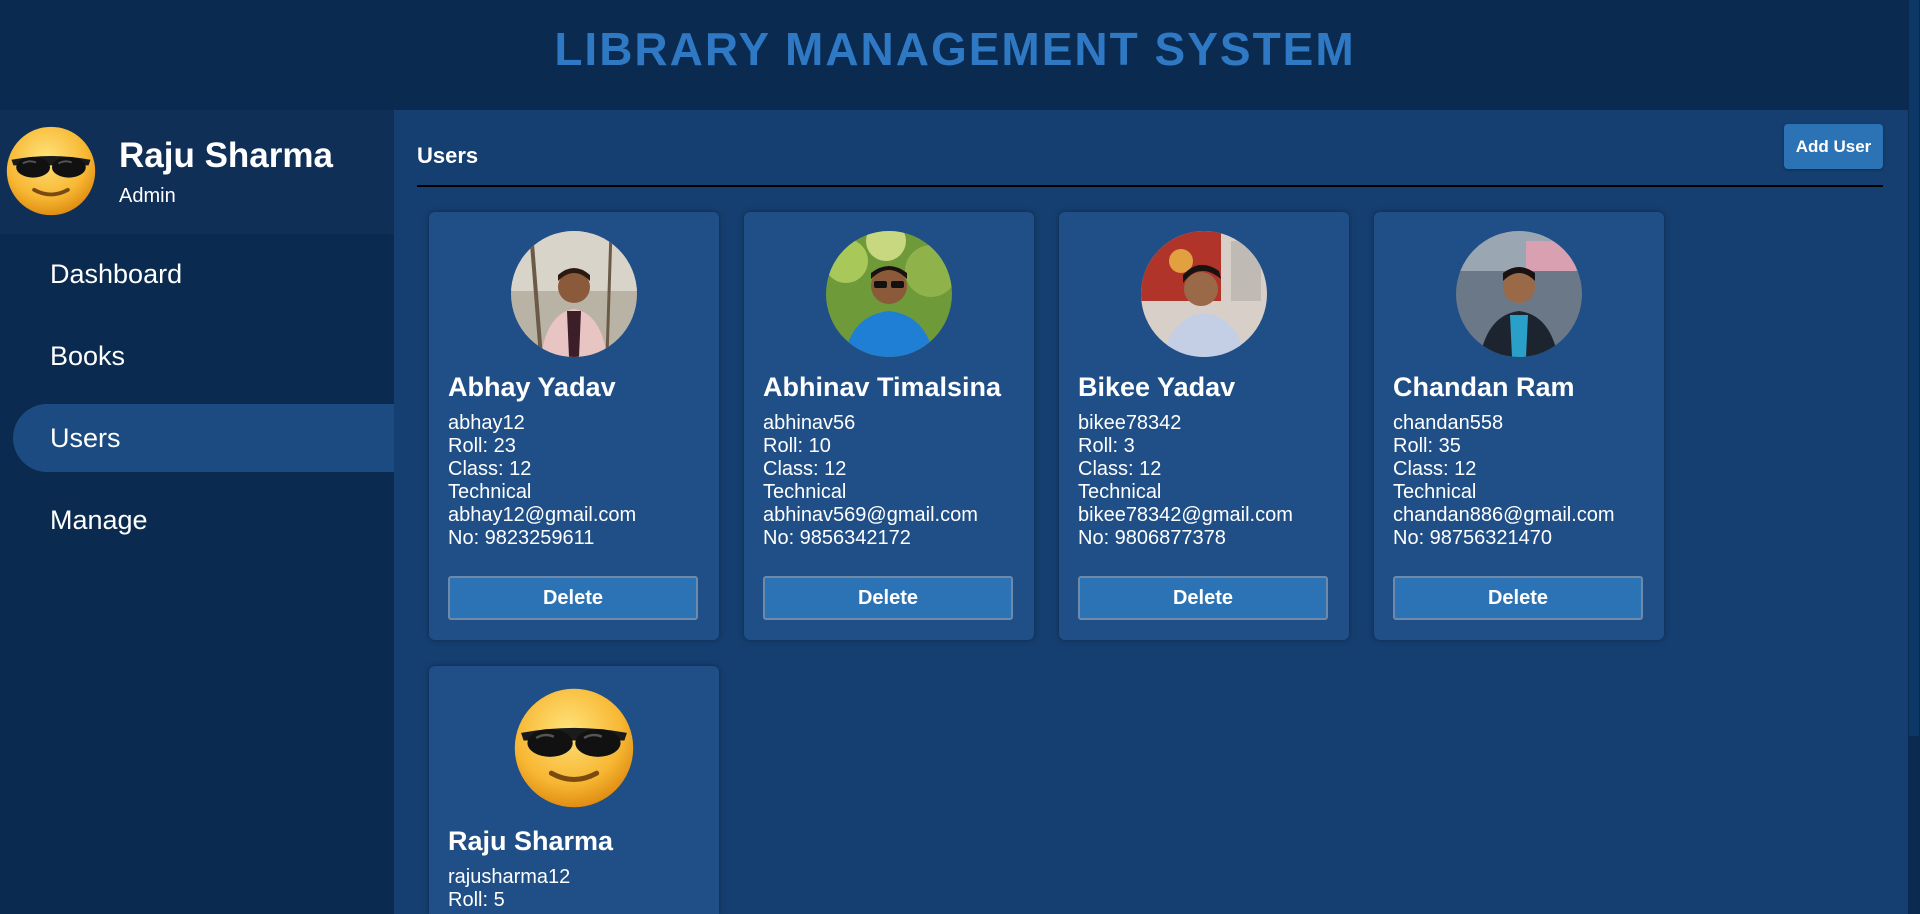  What do you see at coordinates (1427, 446) in the screenshot?
I see `user-roll: Roll: 35` at bounding box center [1427, 446].